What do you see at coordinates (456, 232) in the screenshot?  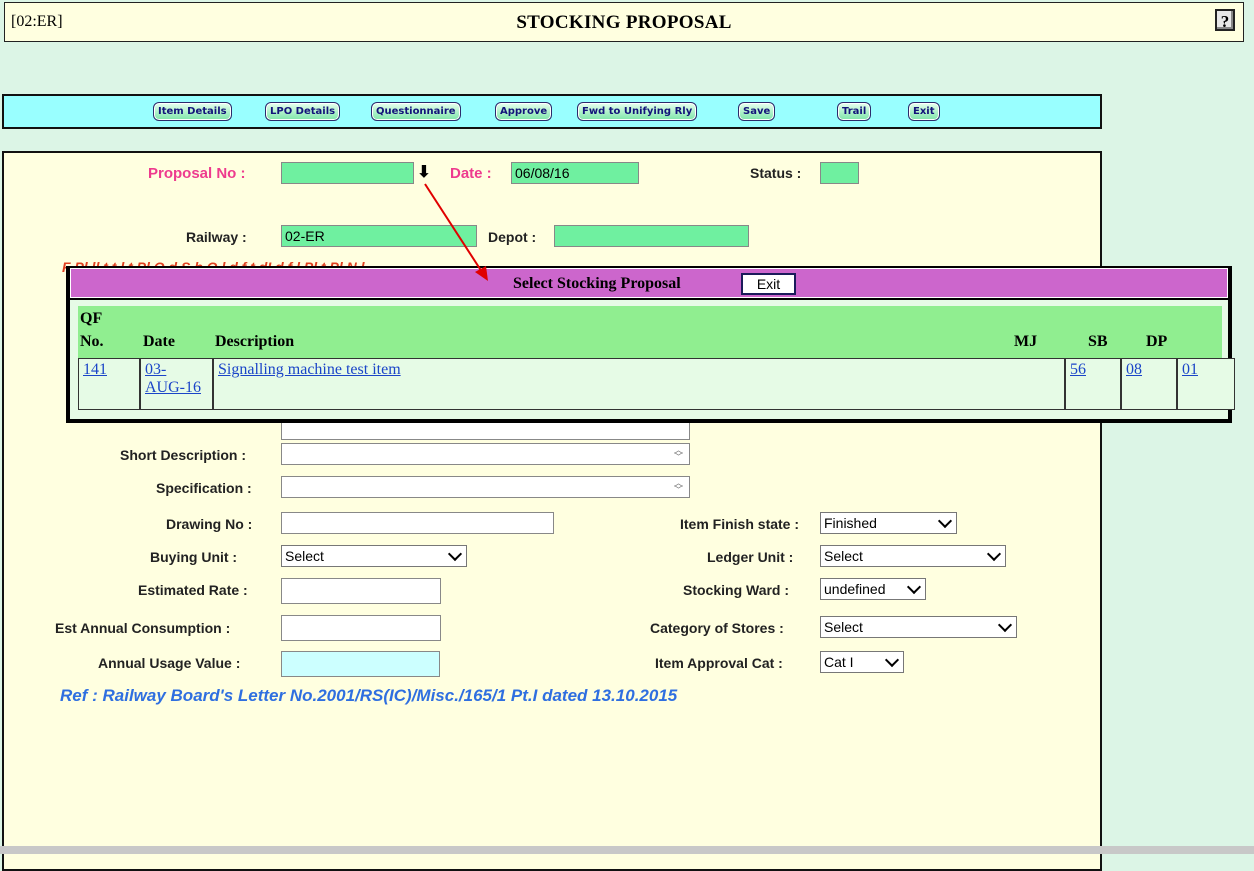 I see `annotation-arrow` at bounding box center [456, 232].